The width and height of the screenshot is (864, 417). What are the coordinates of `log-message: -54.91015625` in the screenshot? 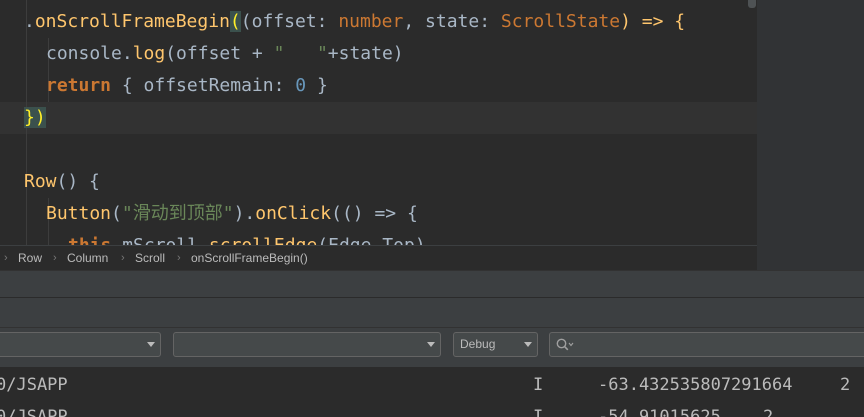 It's located at (659, 412).